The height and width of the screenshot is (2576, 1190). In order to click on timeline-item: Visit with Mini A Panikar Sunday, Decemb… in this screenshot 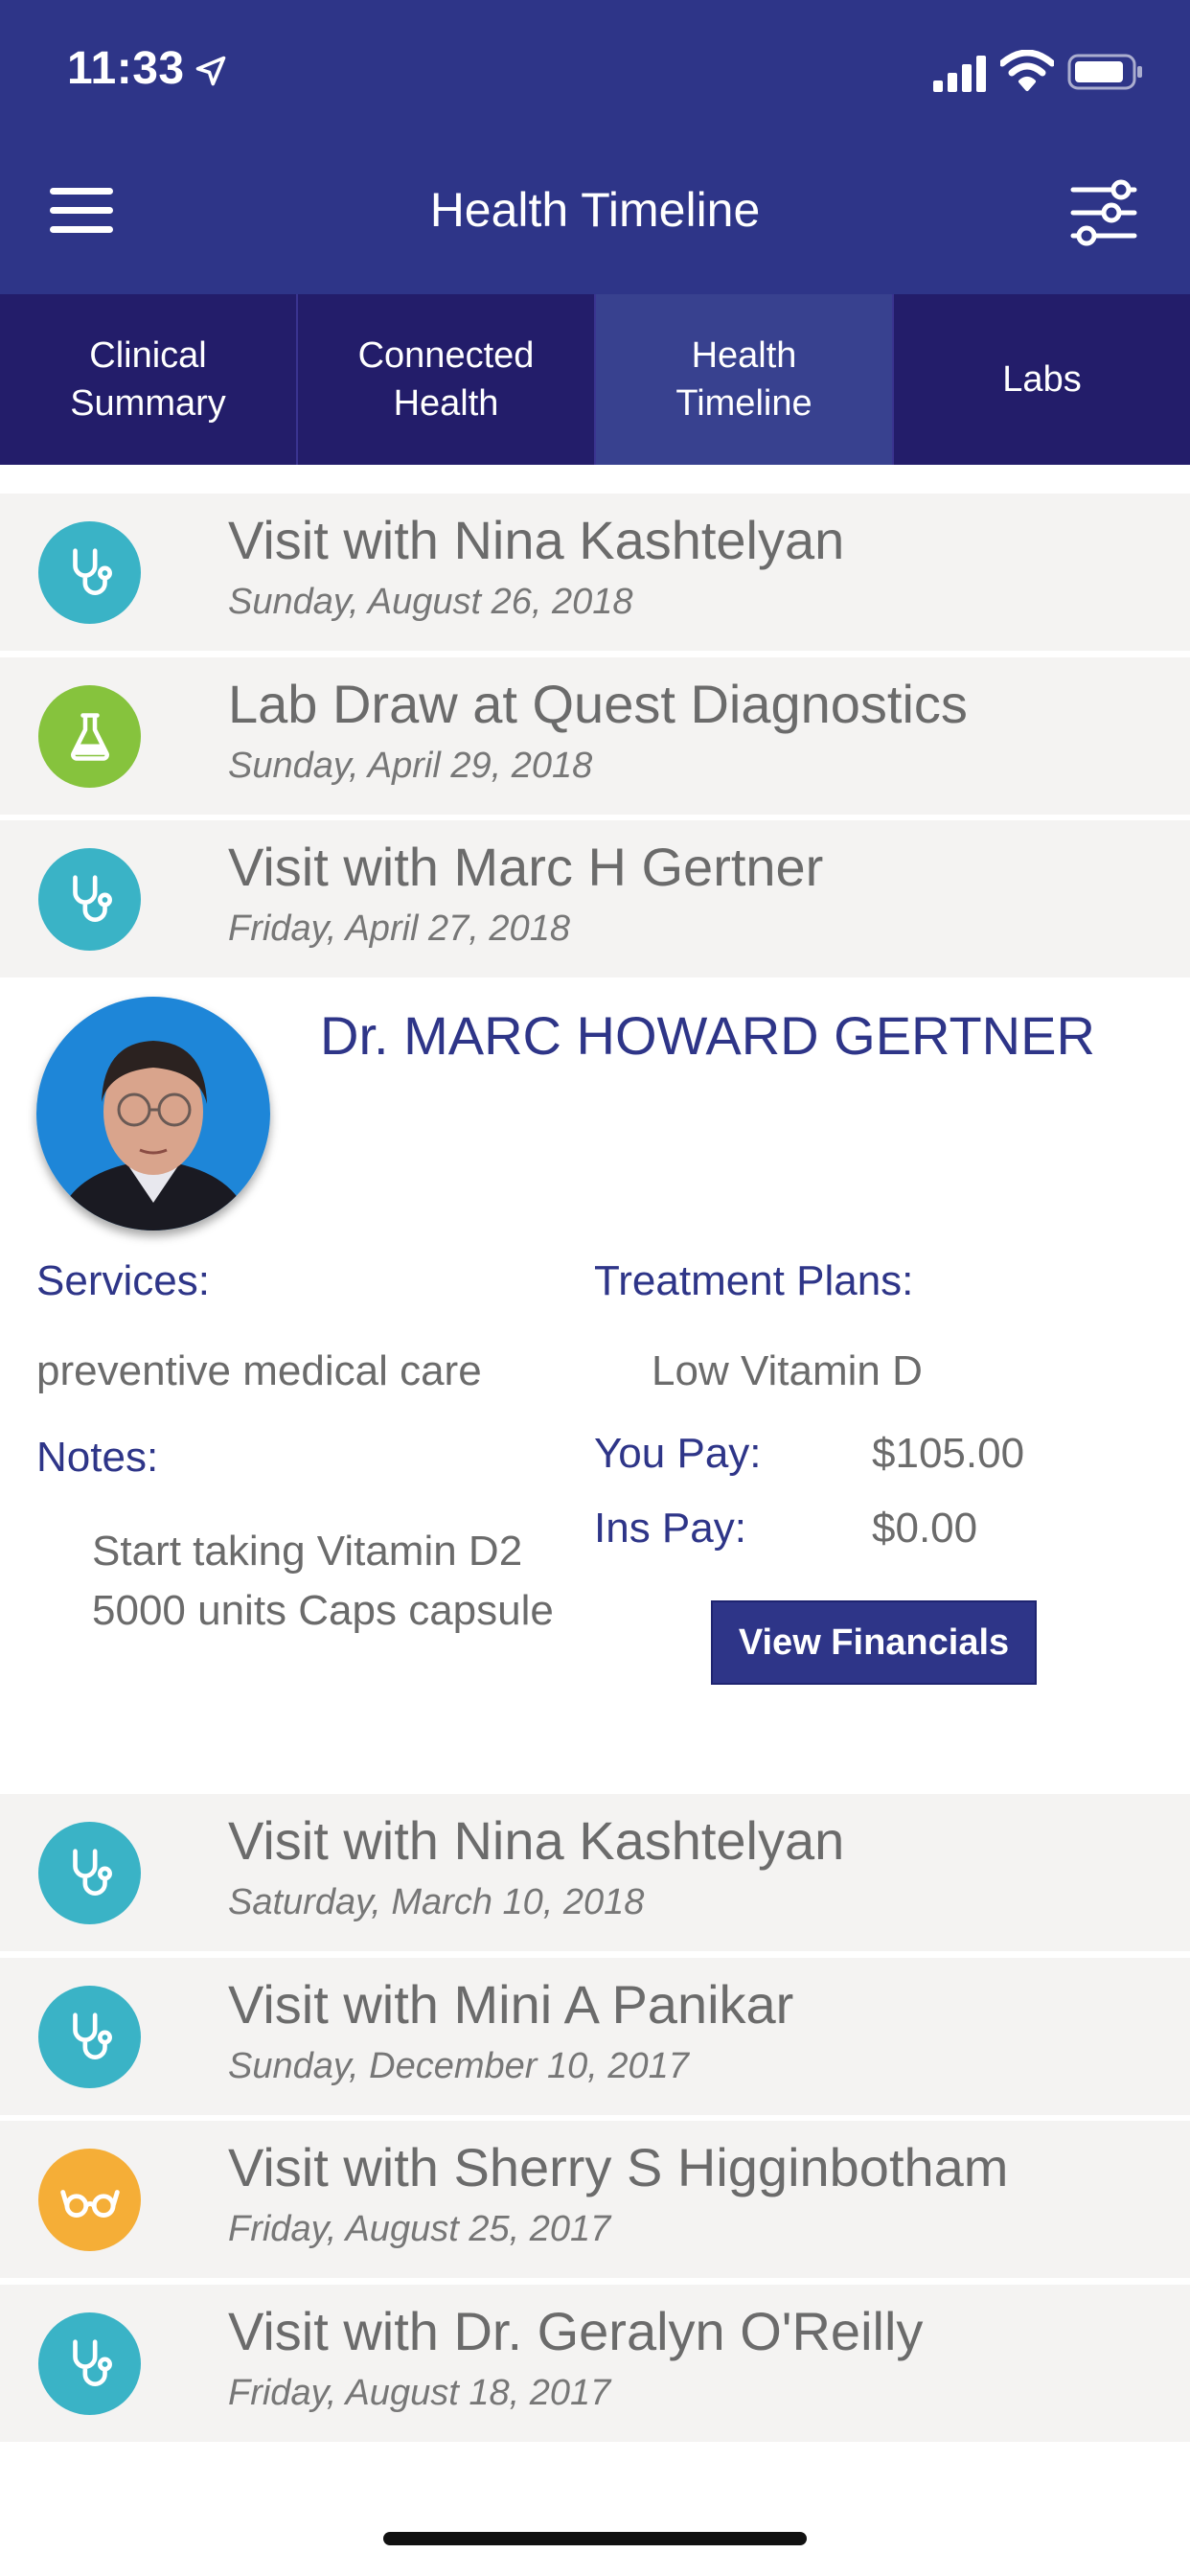, I will do `click(595, 2036)`.